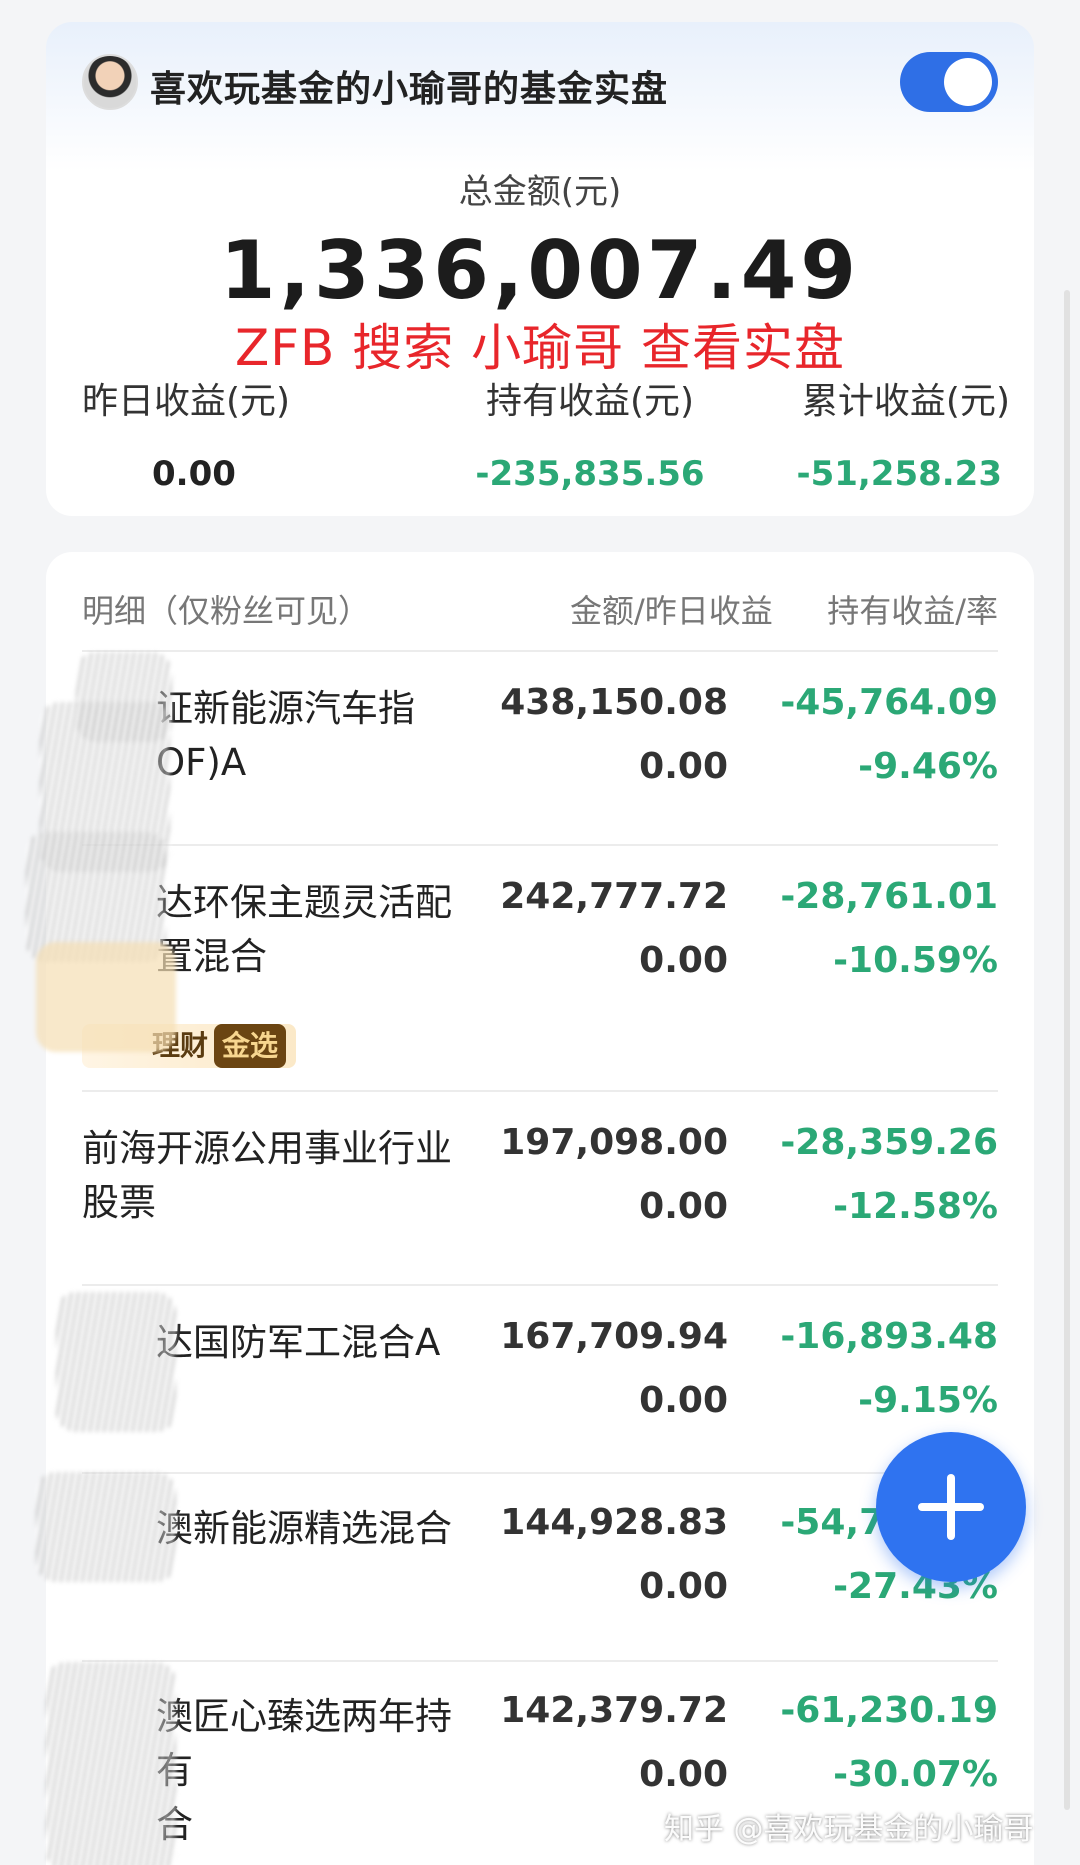 The width and height of the screenshot is (1080, 1865). What do you see at coordinates (893, 433) in the screenshot?
I see `stat-cumulative: 累计收益(元) -51,258.23` at bounding box center [893, 433].